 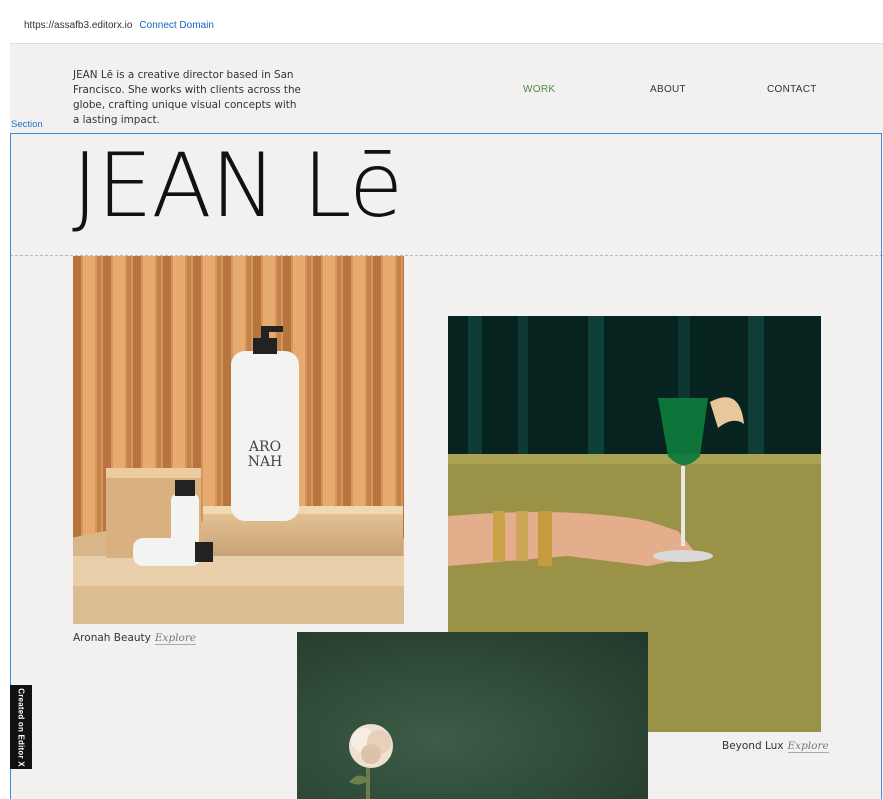 What do you see at coordinates (753, 746) in the screenshot?
I see `beyond-lux-title: Beyond Lux` at bounding box center [753, 746].